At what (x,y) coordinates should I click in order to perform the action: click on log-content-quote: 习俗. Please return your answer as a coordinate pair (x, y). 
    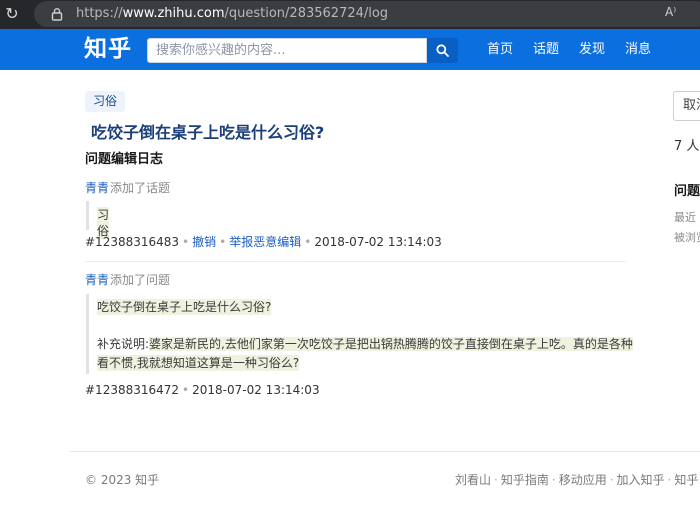
    Looking at the image, I should click on (98, 220).